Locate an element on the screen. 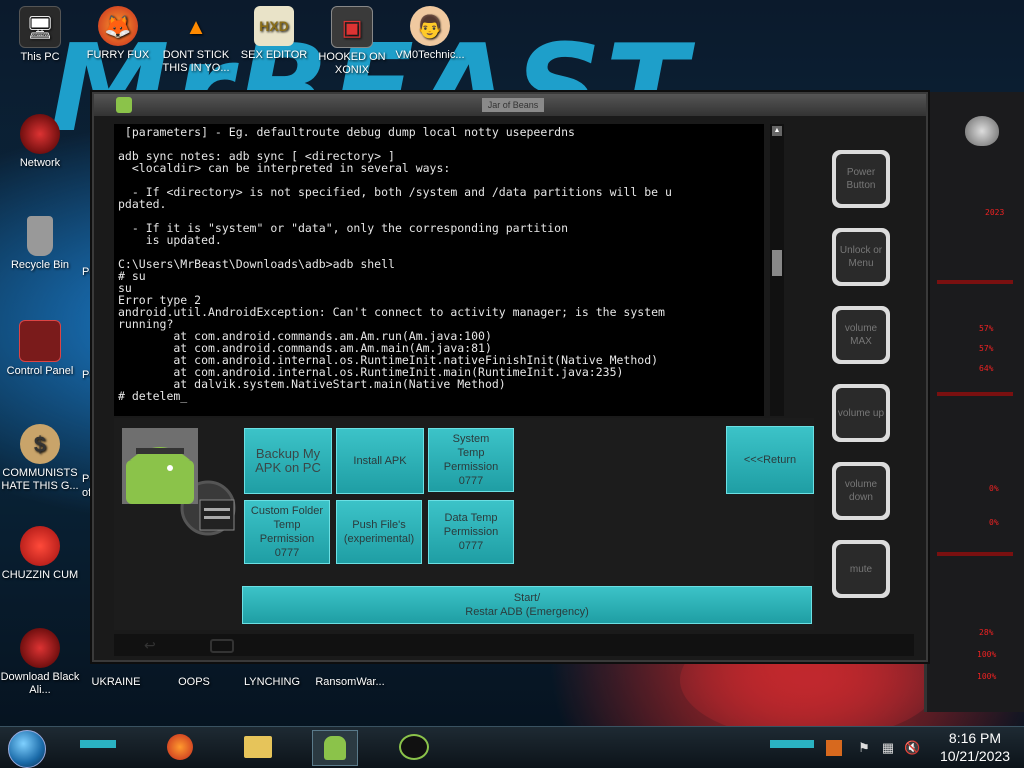  return-button: <<<Return is located at coordinates (770, 460).